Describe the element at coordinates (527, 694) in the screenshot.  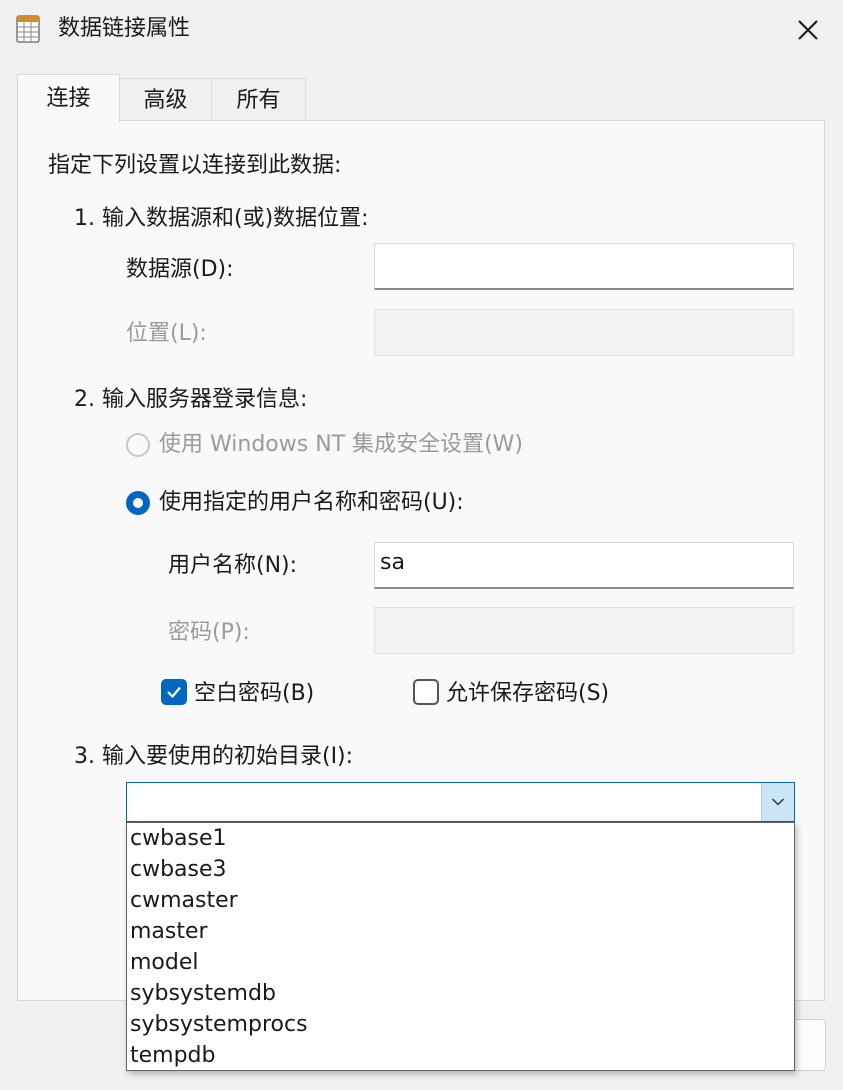
I see `allow-save-password-label: 允许保存密码(S)` at that location.